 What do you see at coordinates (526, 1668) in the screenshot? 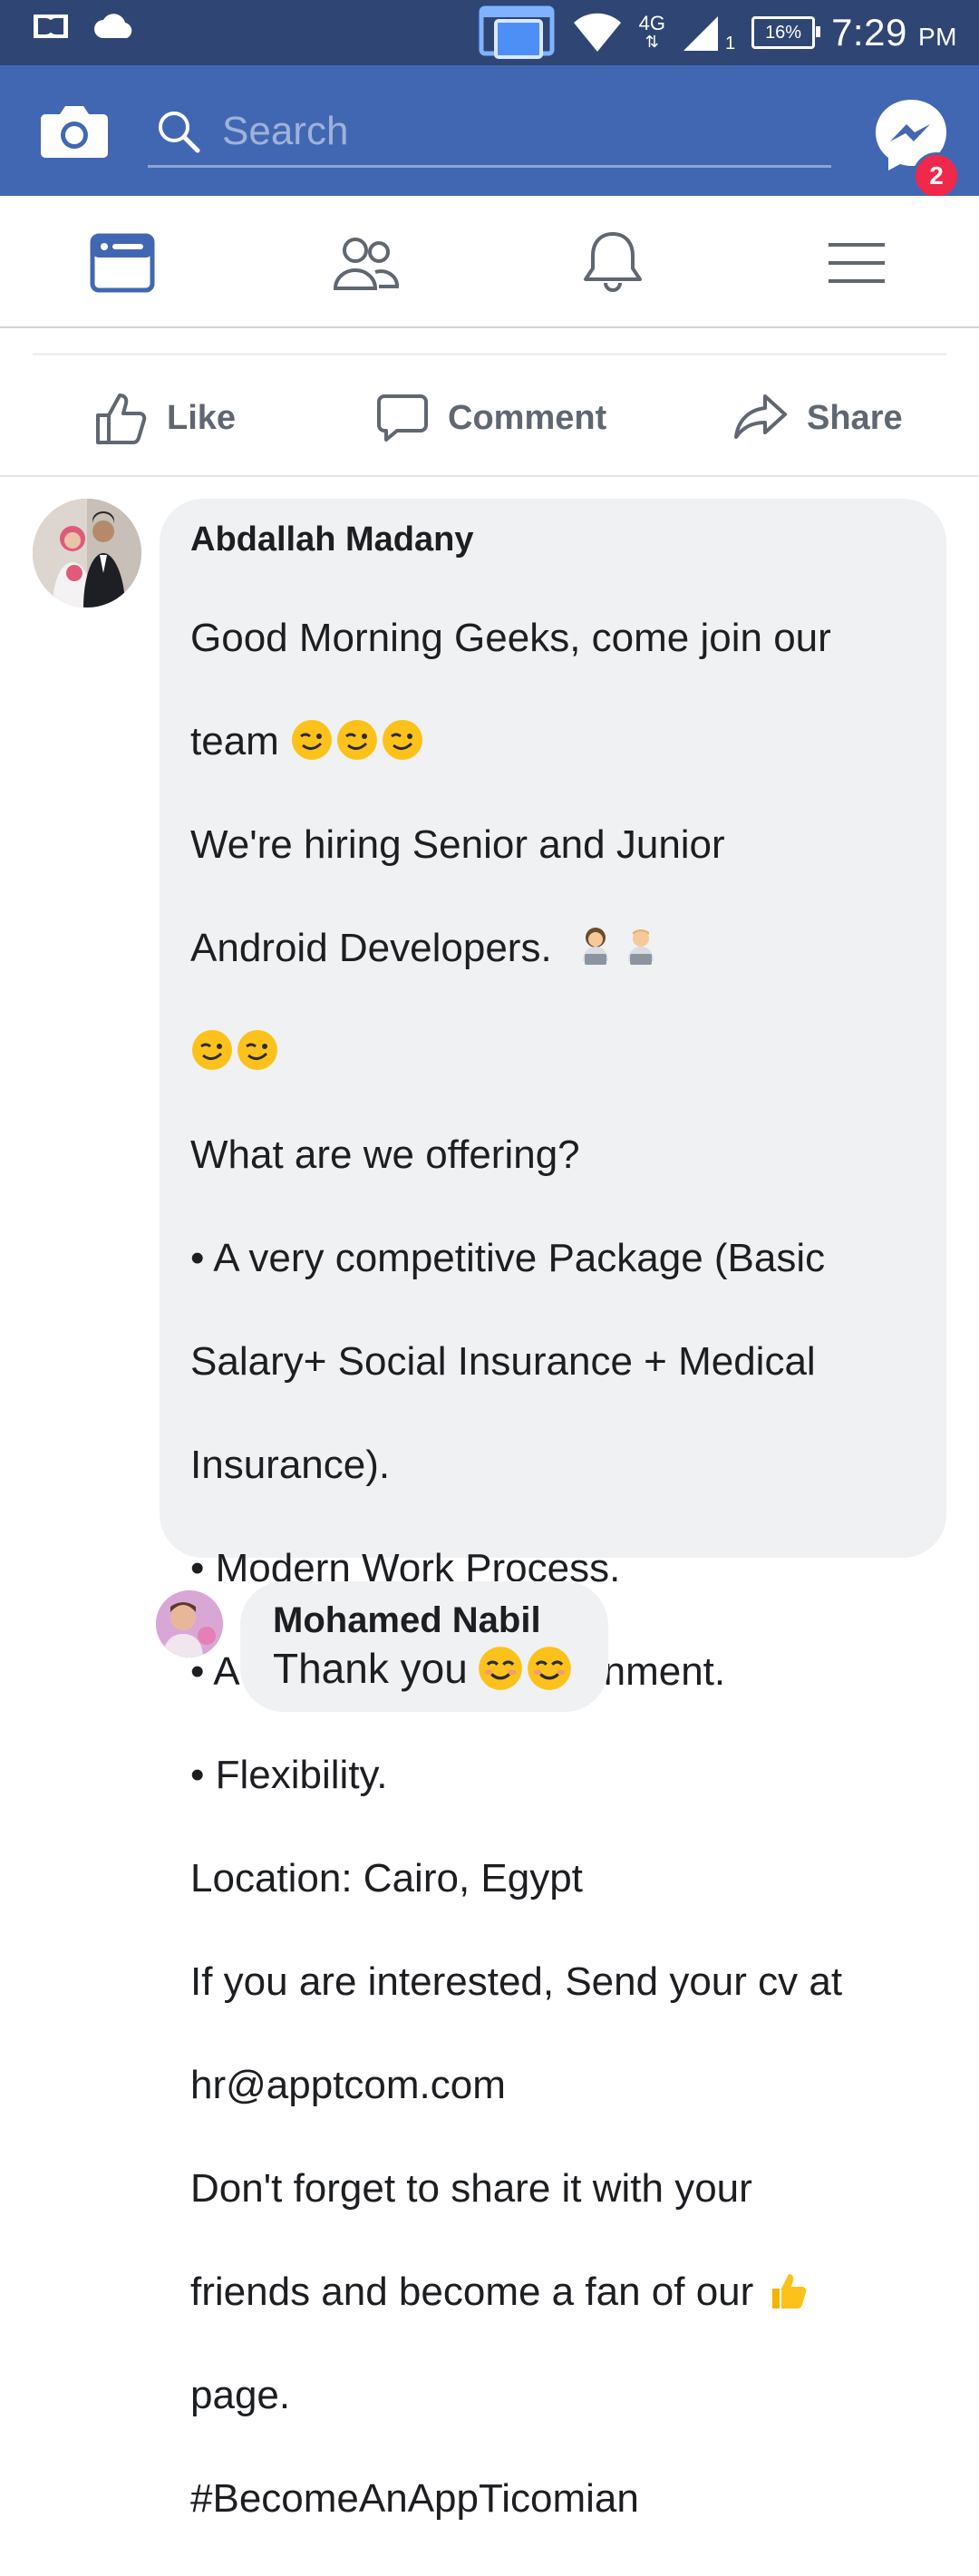
I see `emoji-group` at bounding box center [526, 1668].